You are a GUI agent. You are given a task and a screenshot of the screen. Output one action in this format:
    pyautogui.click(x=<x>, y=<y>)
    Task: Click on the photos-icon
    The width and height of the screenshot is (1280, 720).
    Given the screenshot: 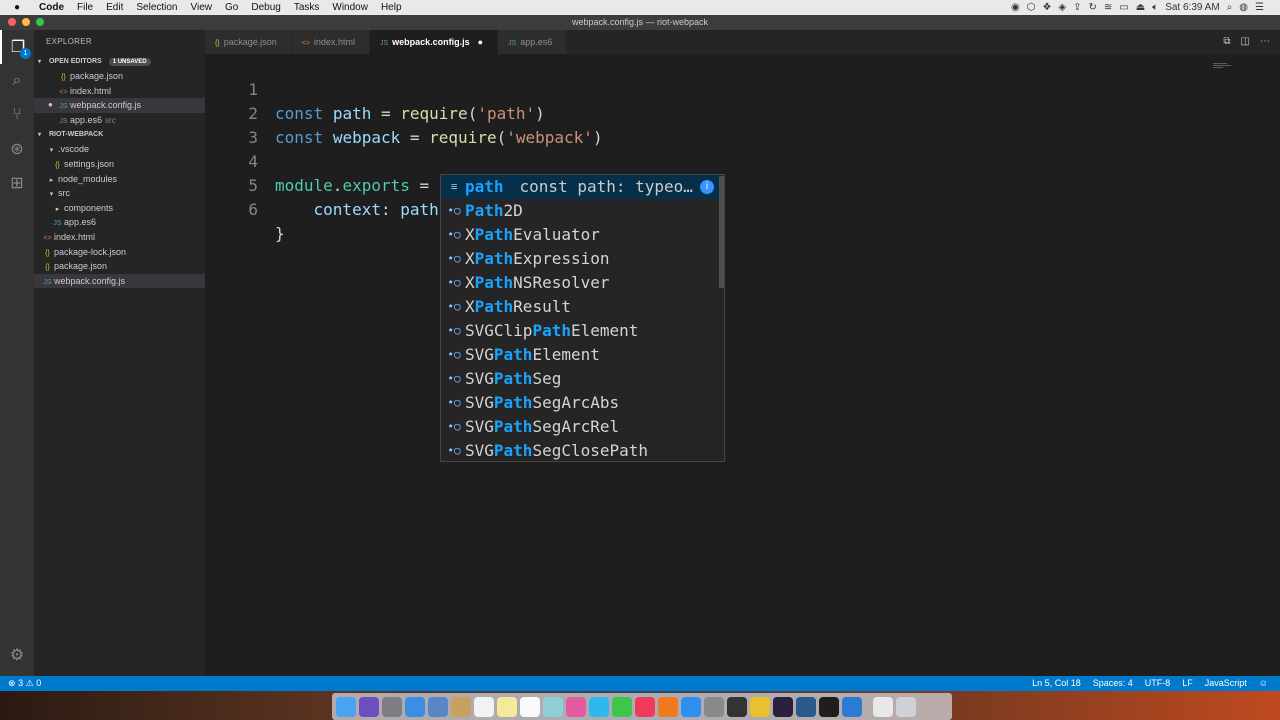 What is the action you would take?
    pyautogui.click(x=576, y=706)
    